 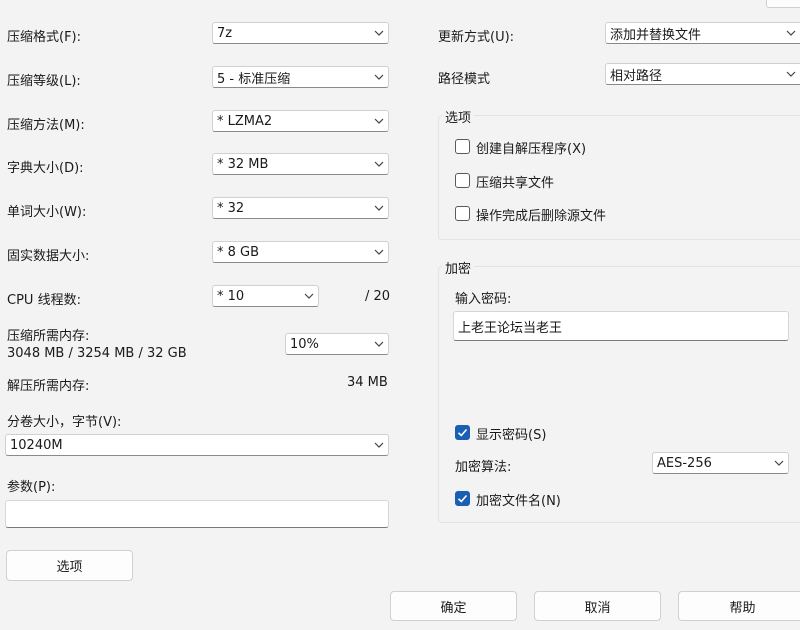 What do you see at coordinates (458, 116) in the screenshot?
I see `options-group-title: 选项` at bounding box center [458, 116].